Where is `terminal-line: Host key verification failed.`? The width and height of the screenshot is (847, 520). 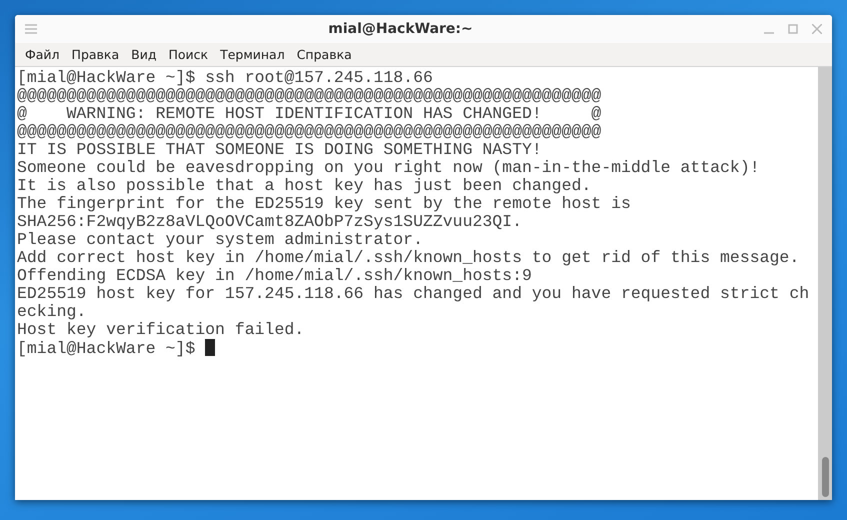
terminal-line: Host key verification failed. is located at coordinates (161, 330).